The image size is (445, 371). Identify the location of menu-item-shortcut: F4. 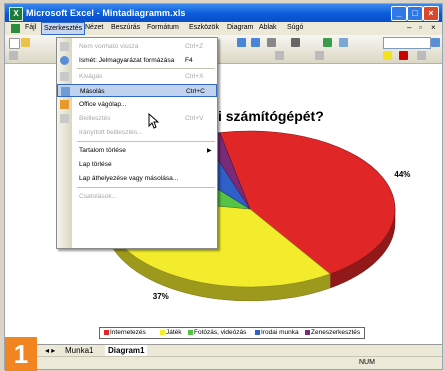
(189, 60).